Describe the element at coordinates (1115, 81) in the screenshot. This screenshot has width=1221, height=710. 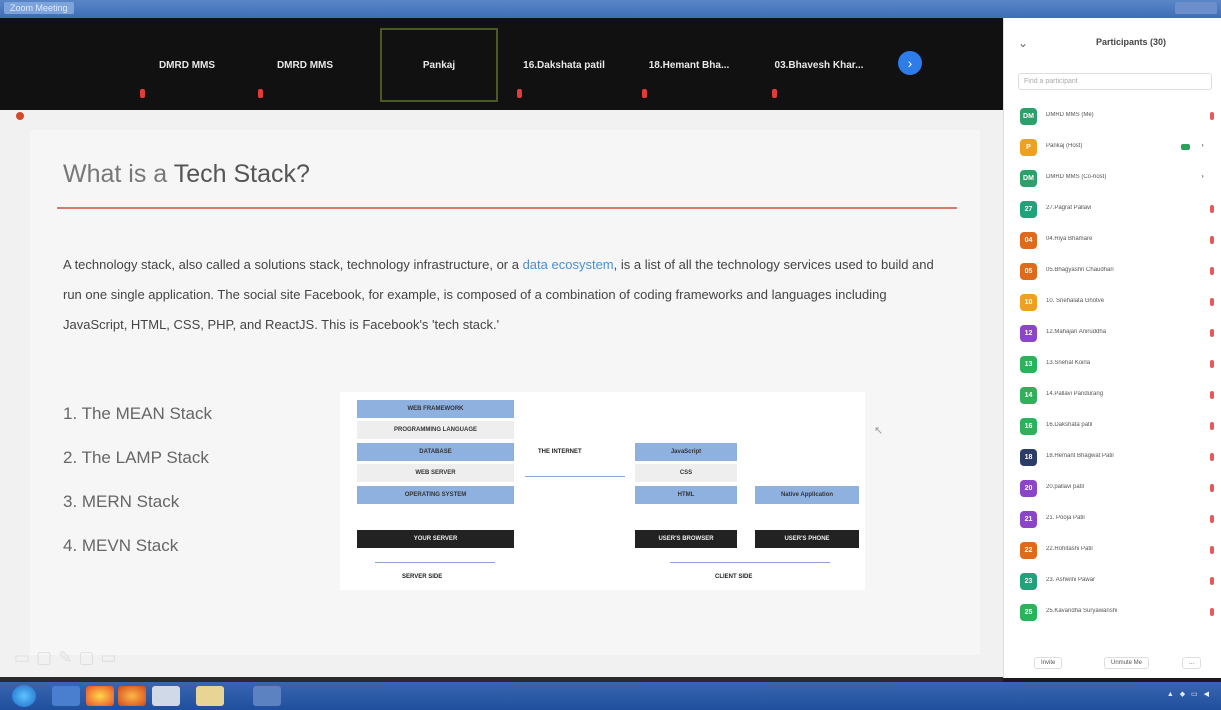
I see `participant-search-input: Find a participant` at that location.